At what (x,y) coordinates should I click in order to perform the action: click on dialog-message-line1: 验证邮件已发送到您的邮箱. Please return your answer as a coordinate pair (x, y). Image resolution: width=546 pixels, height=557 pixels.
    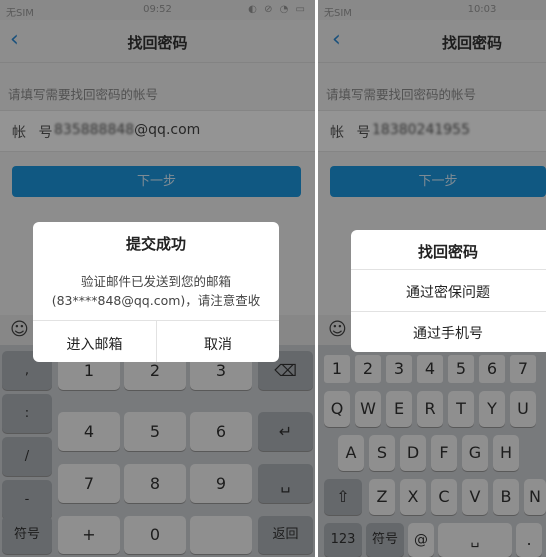
    Looking at the image, I should click on (155, 281).